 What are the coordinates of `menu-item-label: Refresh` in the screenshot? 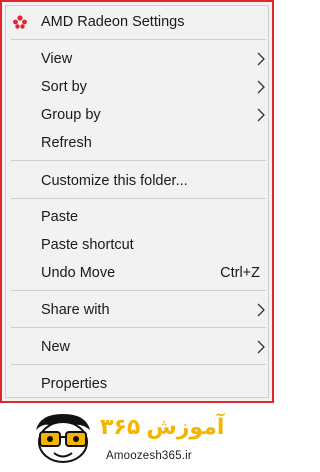 It's located at (66, 143).